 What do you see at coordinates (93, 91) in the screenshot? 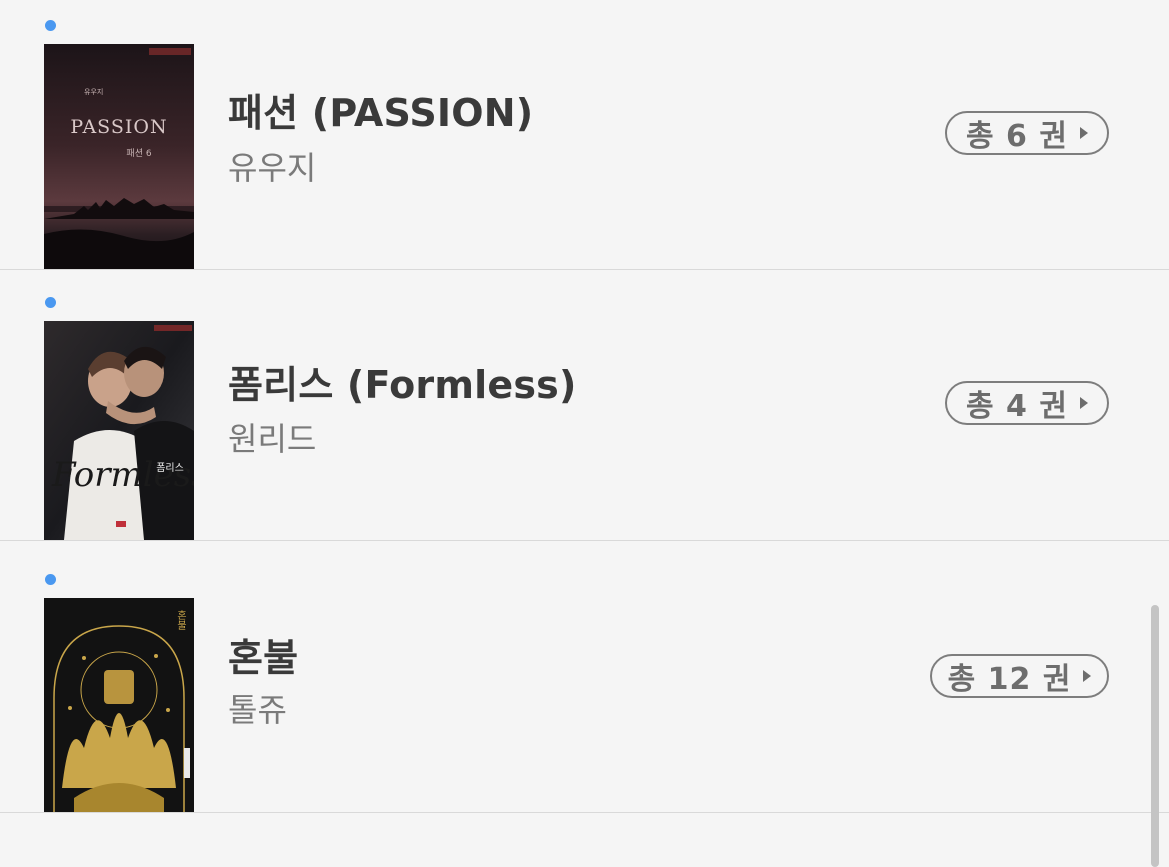
I see `cover-author-text: 유우지` at bounding box center [93, 91].